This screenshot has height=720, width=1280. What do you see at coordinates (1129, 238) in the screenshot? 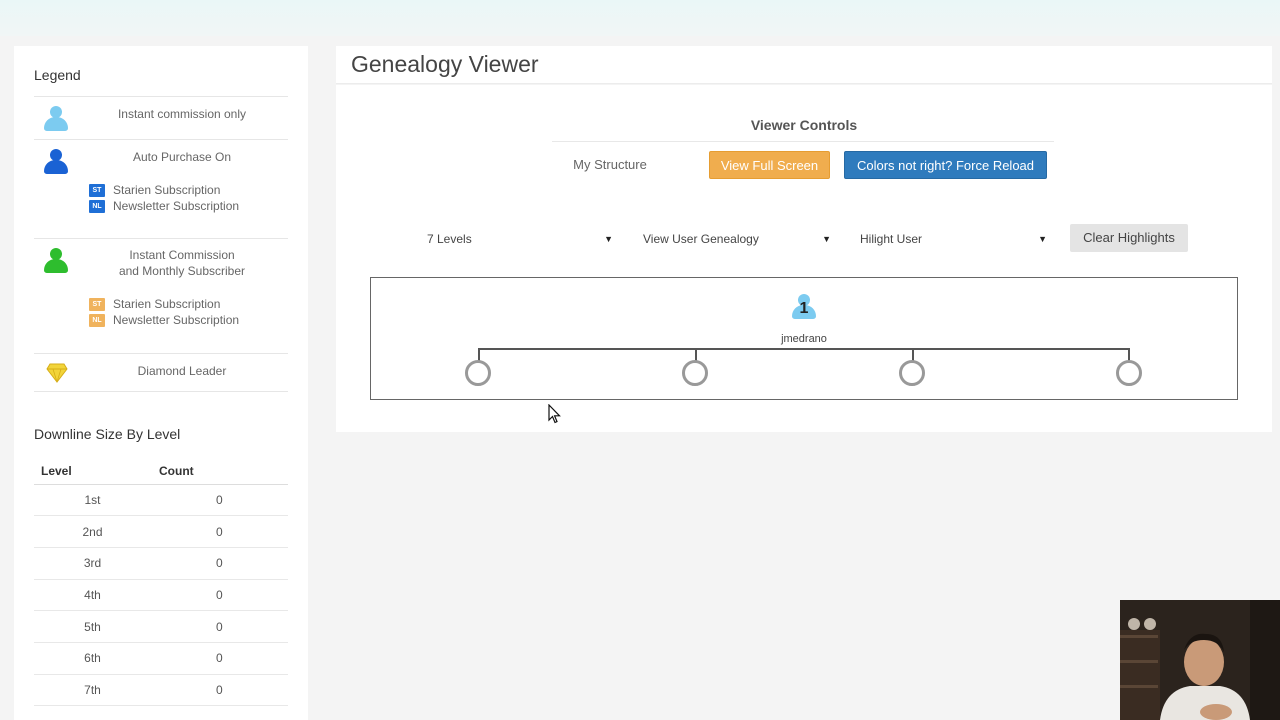
I see `clear-highlights-button: Clear Highlights` at bounding box center [1129, 238].